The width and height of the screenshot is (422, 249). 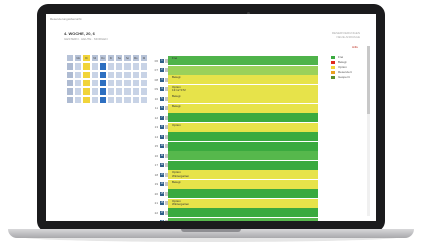 I want to click on schedule-row: 19 14 Belegt, so click(x=232, y=184).